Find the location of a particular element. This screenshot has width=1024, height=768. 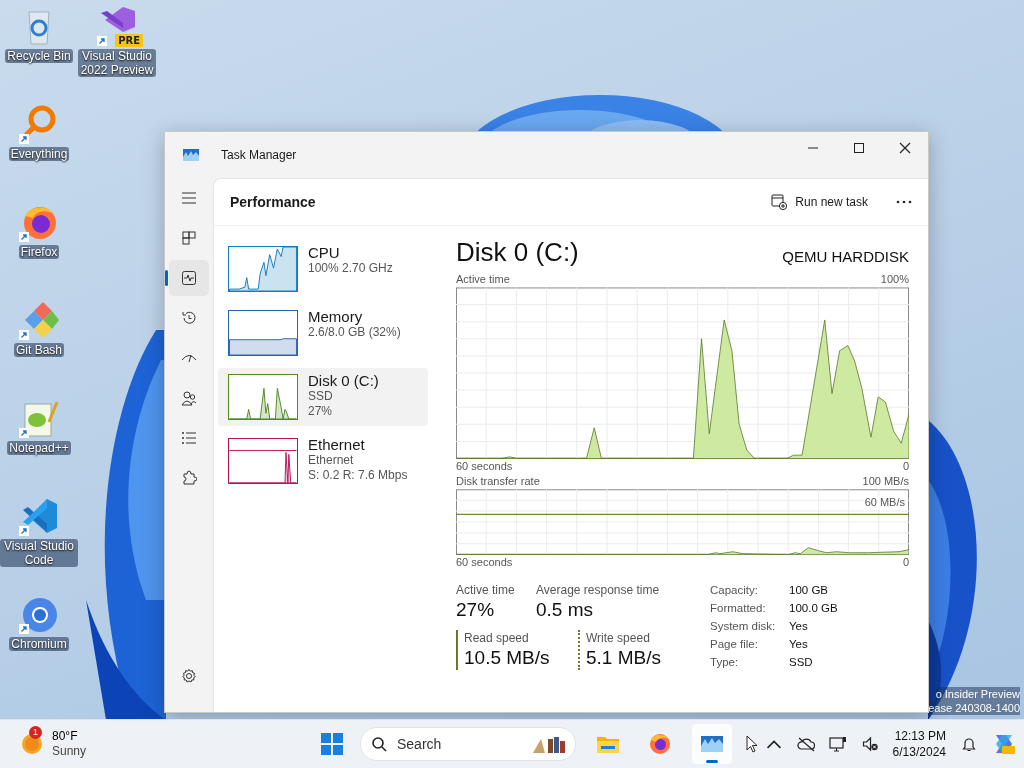

graph-label: Active time is located at coordinates (483, 279).